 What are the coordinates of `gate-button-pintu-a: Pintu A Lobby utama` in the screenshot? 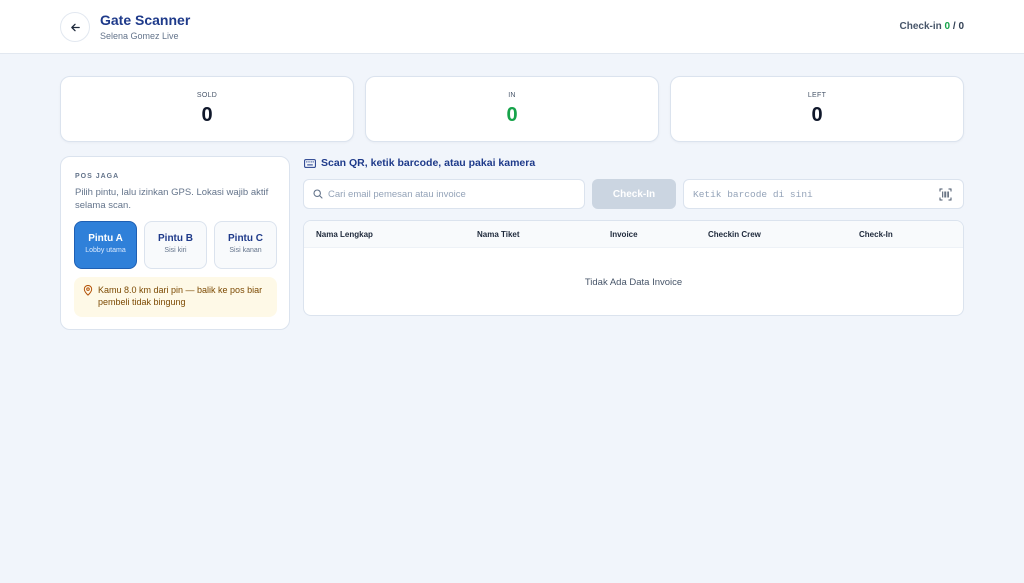 It's located at (105, 245).